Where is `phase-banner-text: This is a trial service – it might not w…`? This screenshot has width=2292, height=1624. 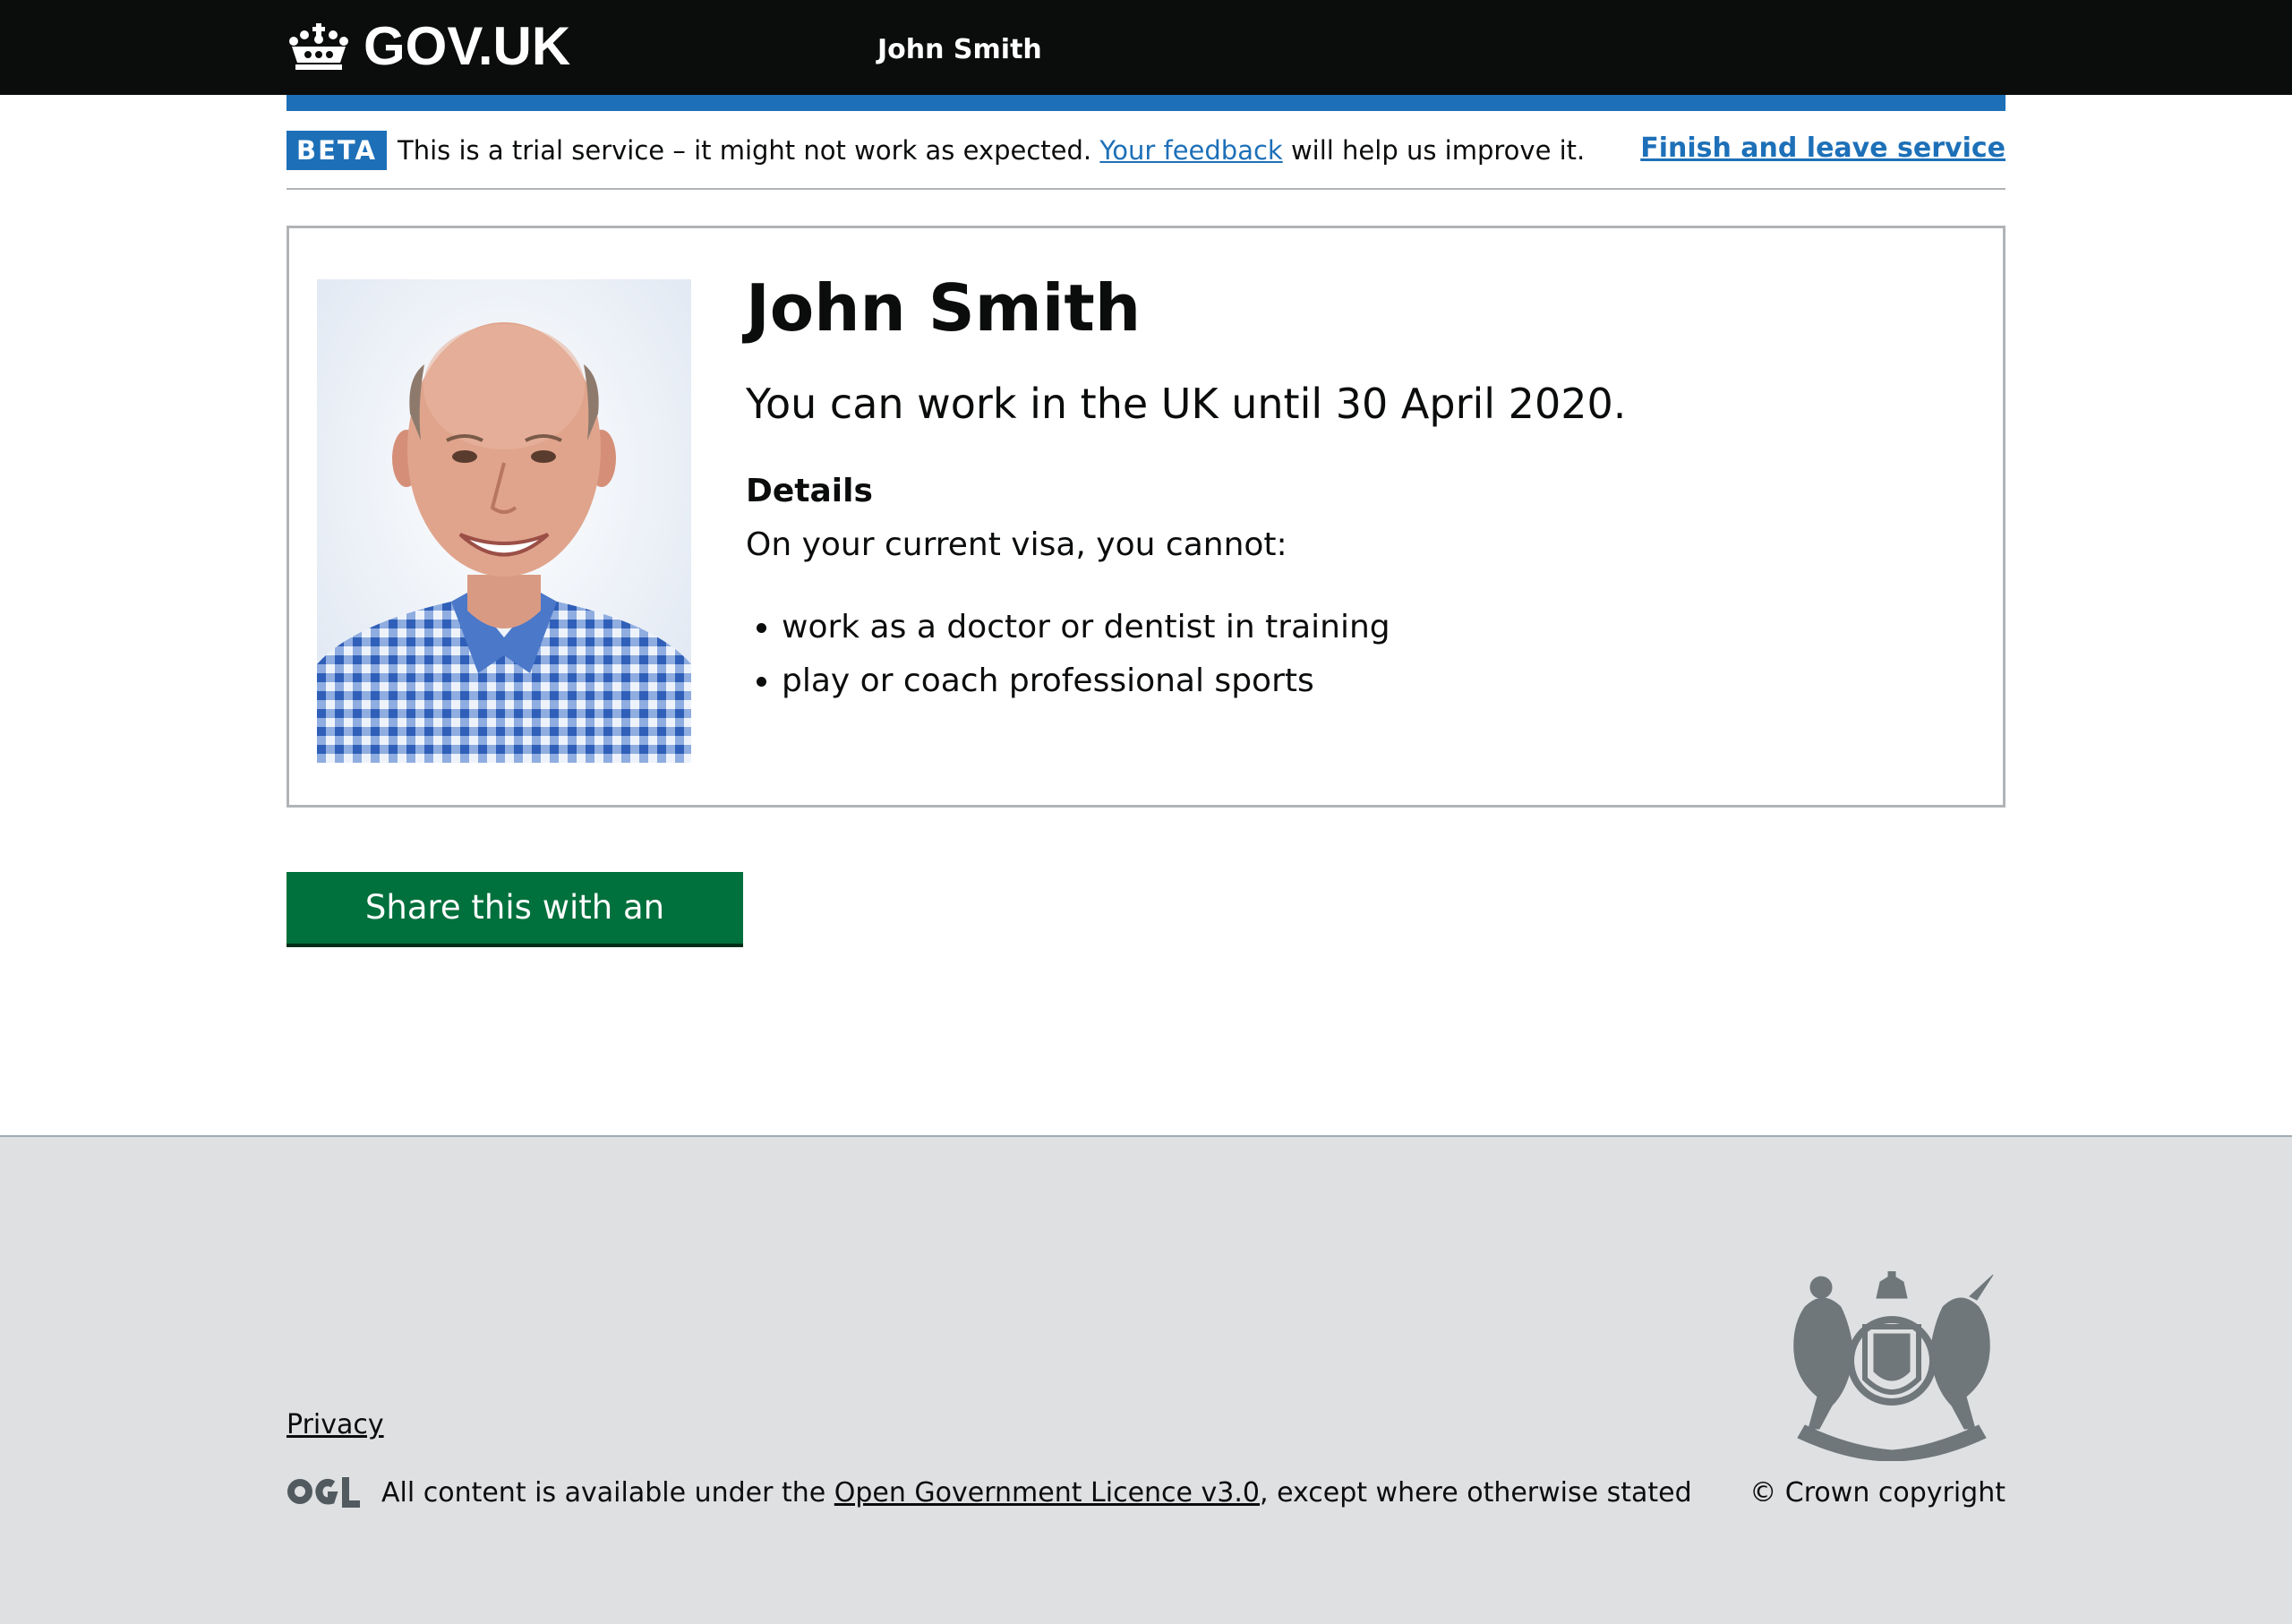
phase-banner-text: This is a trial service – it might not w… is located at coordinates (991, 150).